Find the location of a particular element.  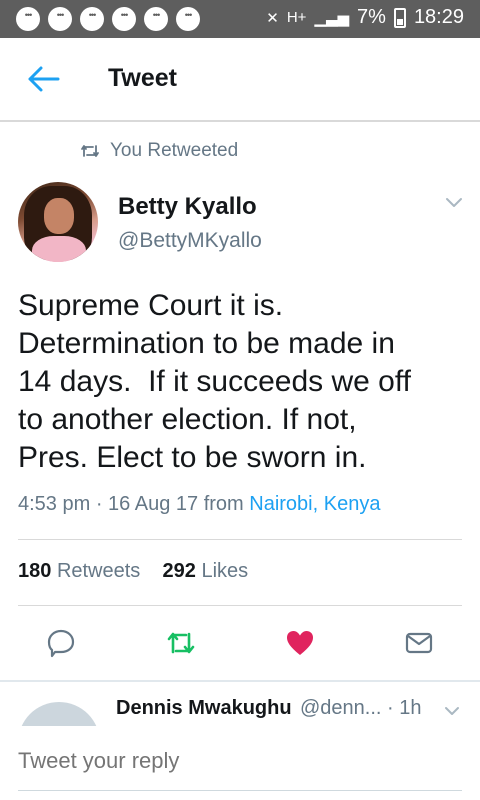

retweets-label: Retweets is located at coordinates (98, 571).